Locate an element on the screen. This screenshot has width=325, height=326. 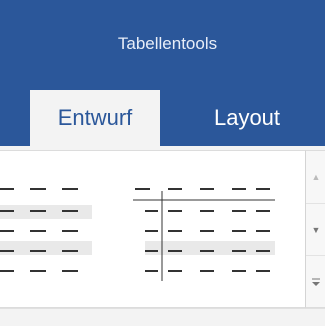
scroll-down-icon: ▼ is located at coordinates (315, 229).